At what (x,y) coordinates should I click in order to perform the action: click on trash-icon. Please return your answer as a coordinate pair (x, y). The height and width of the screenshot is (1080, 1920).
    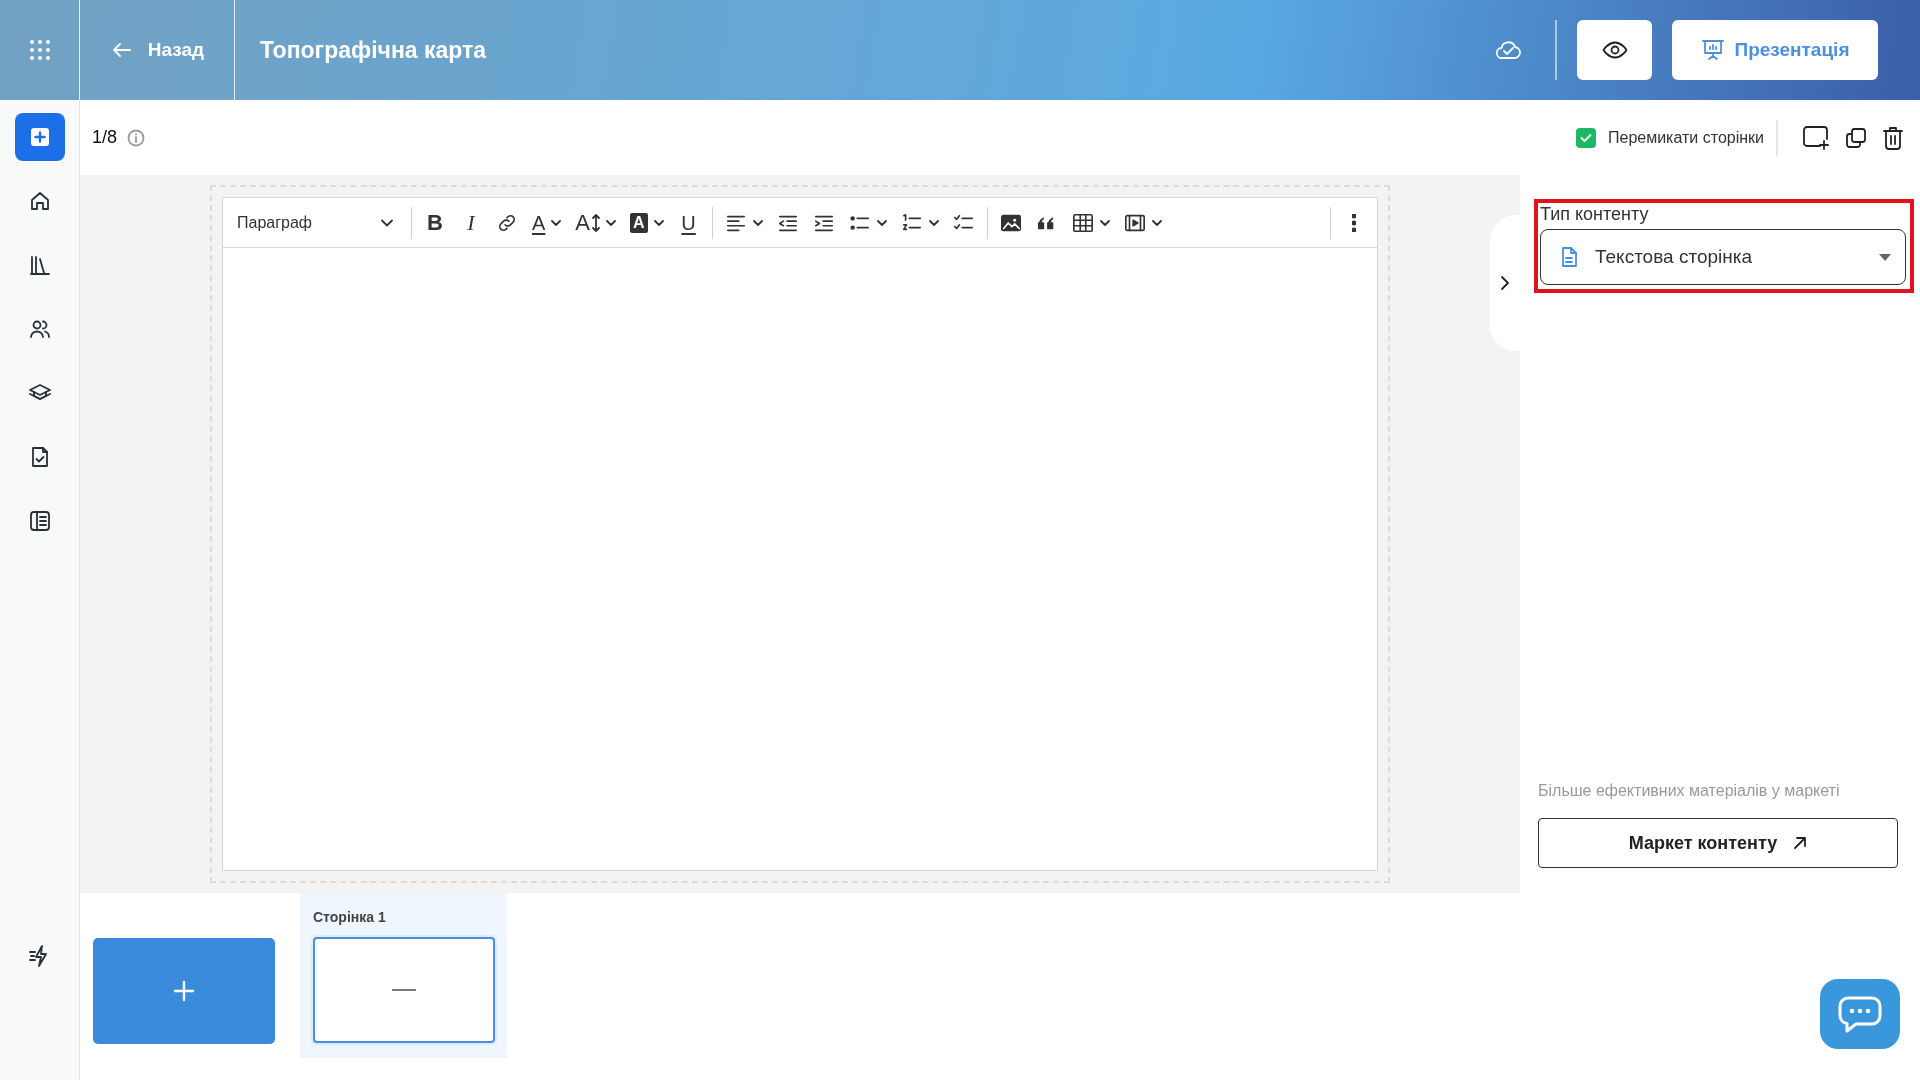
    Looking at the image, I should click on (1893, 137).